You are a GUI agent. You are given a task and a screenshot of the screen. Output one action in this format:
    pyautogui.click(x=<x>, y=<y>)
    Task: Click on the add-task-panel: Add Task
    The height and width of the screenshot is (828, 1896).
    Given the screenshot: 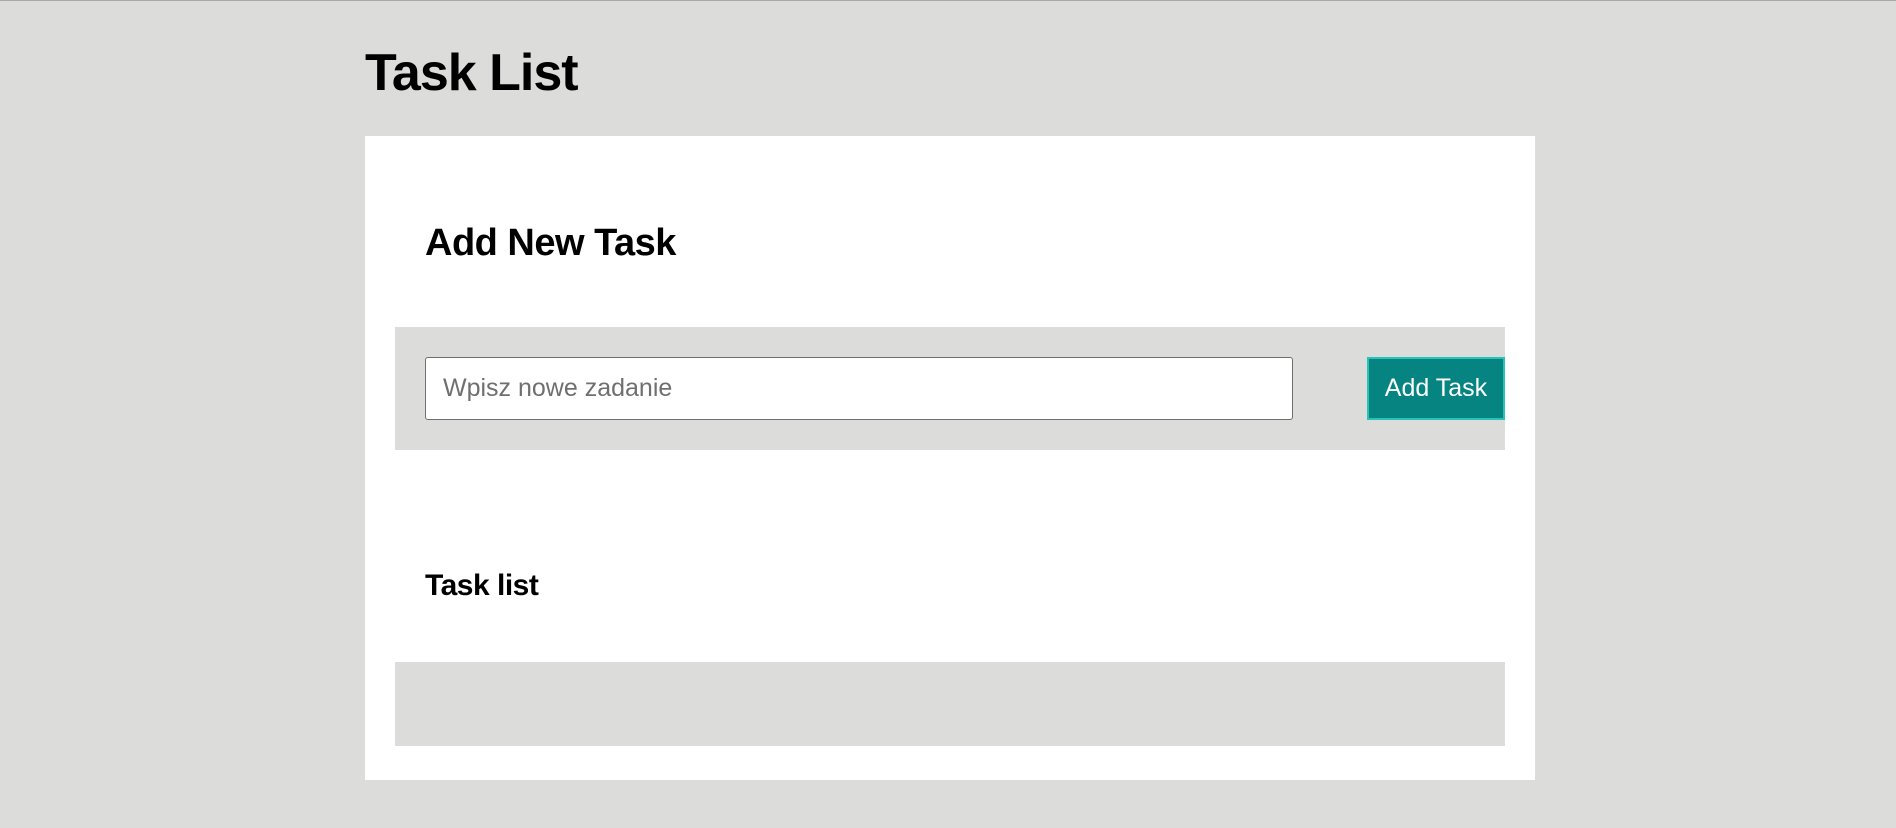 What is the action you would take?
    pyautogui.click(x=950, y=388)
    